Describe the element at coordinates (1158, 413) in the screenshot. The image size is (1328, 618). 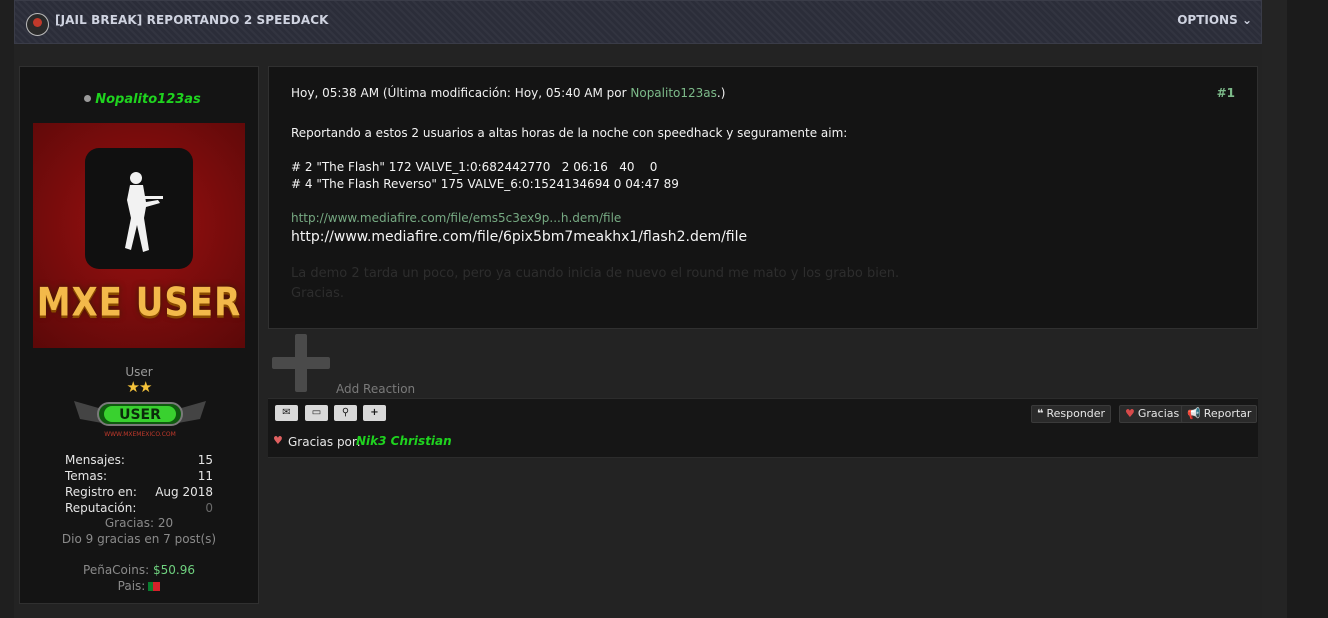
I see `thanks-label: Gracias` at that location.